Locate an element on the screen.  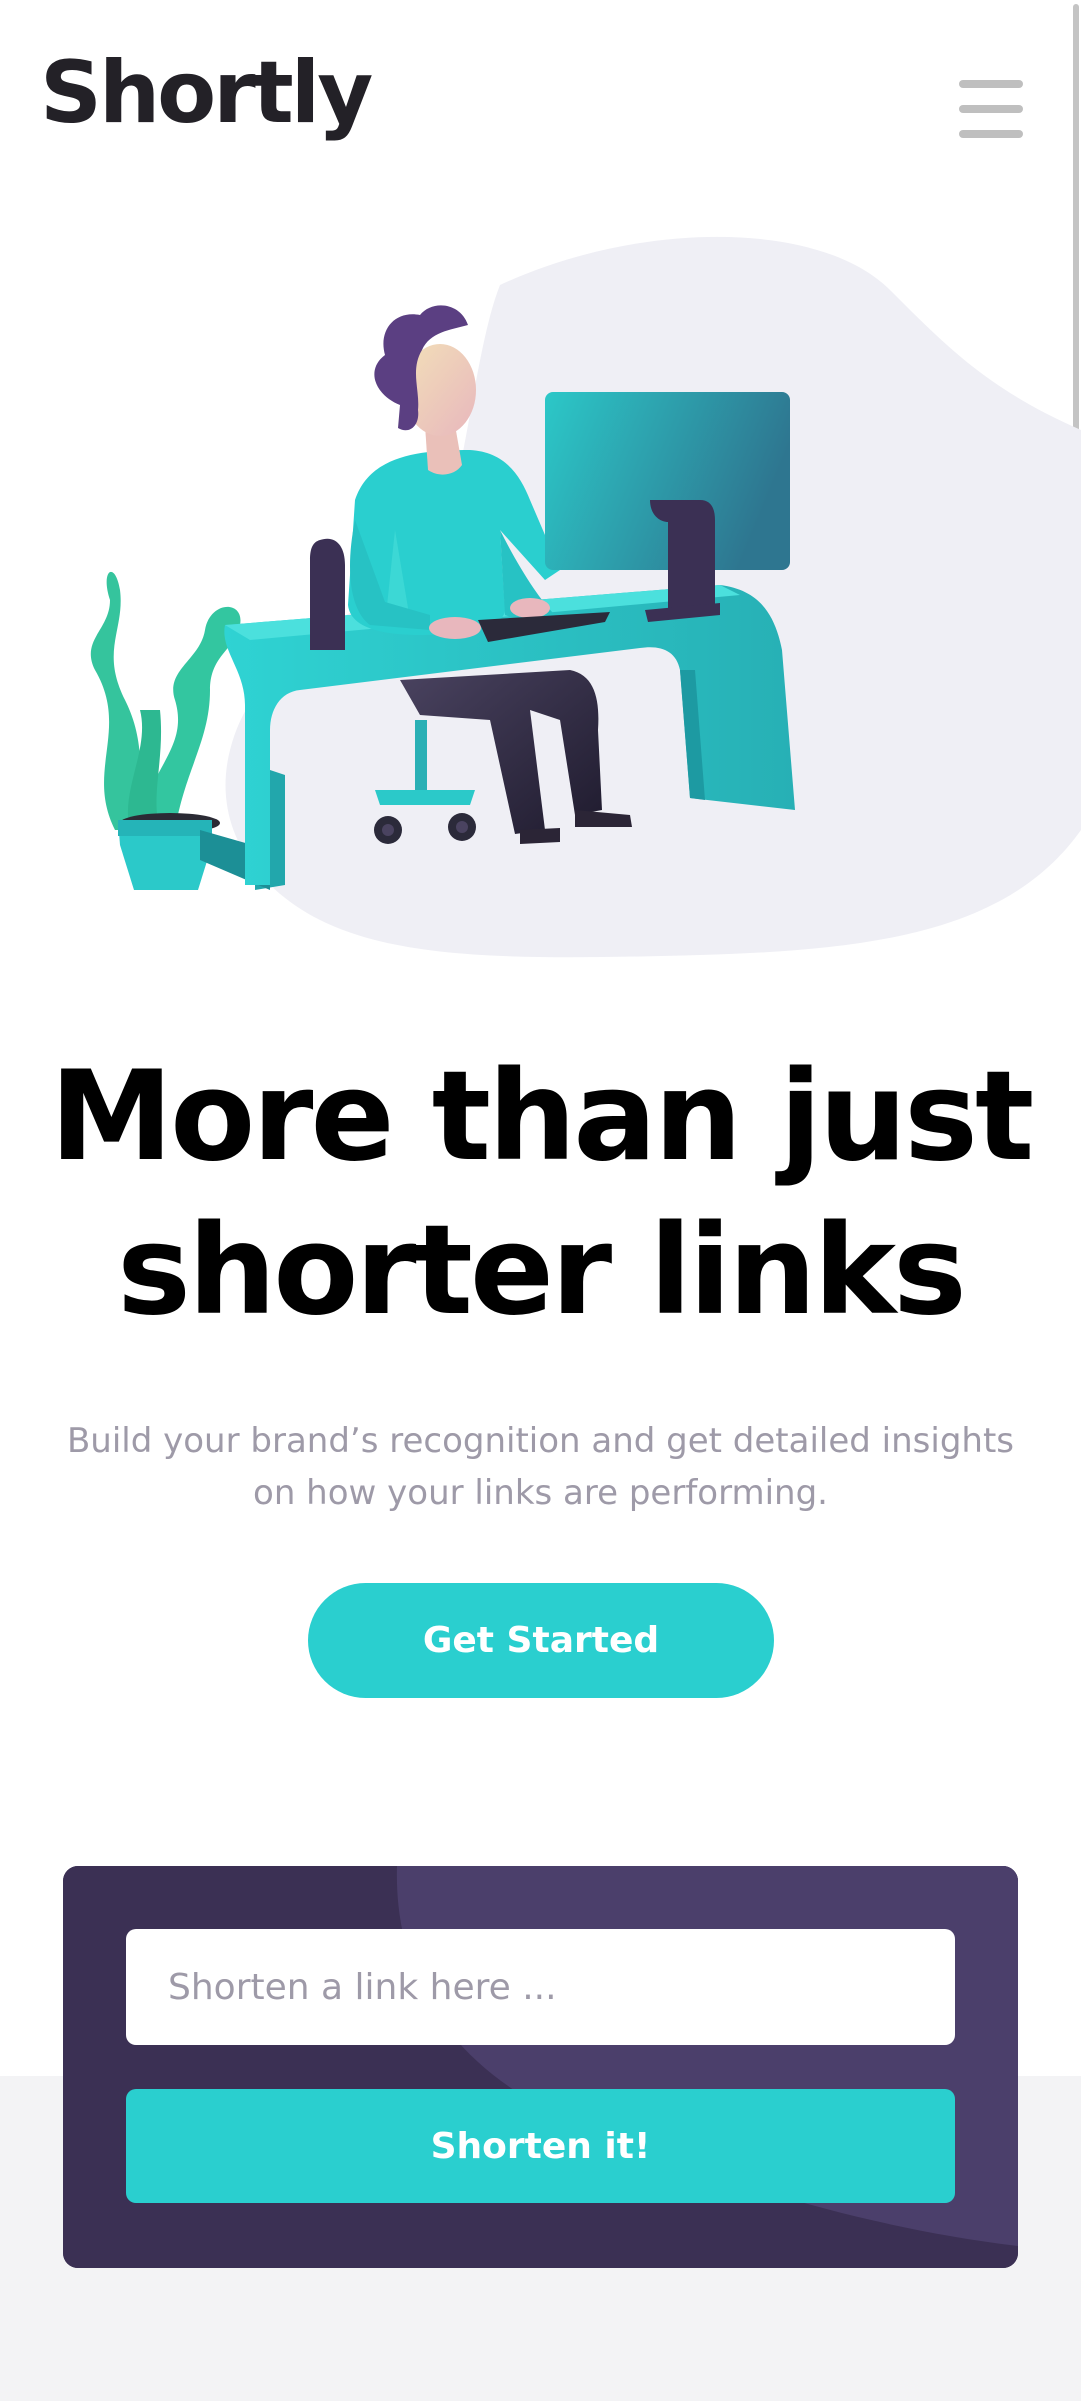
hamburger-menu-icon is located at coordinates (991, 109).